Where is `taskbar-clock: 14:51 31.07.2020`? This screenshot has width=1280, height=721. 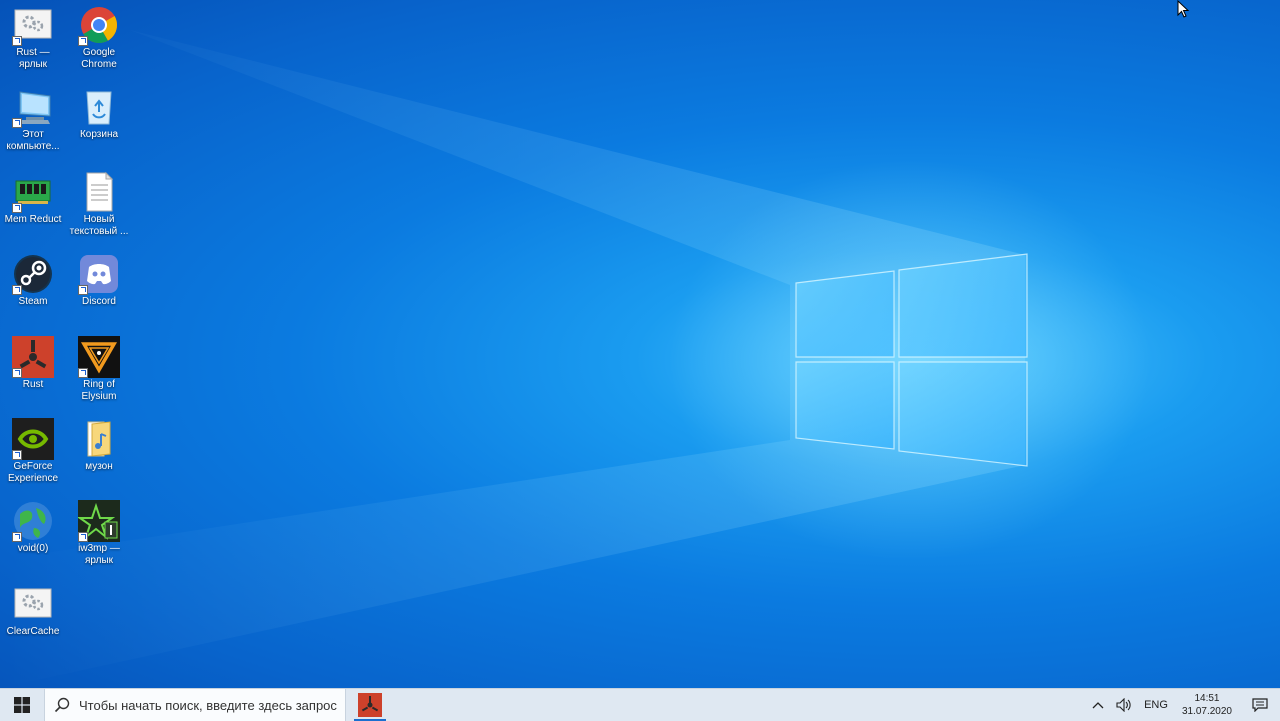 taskbar-clock: 14:51 31.07.2020 is located at coordinates (1207, 705).